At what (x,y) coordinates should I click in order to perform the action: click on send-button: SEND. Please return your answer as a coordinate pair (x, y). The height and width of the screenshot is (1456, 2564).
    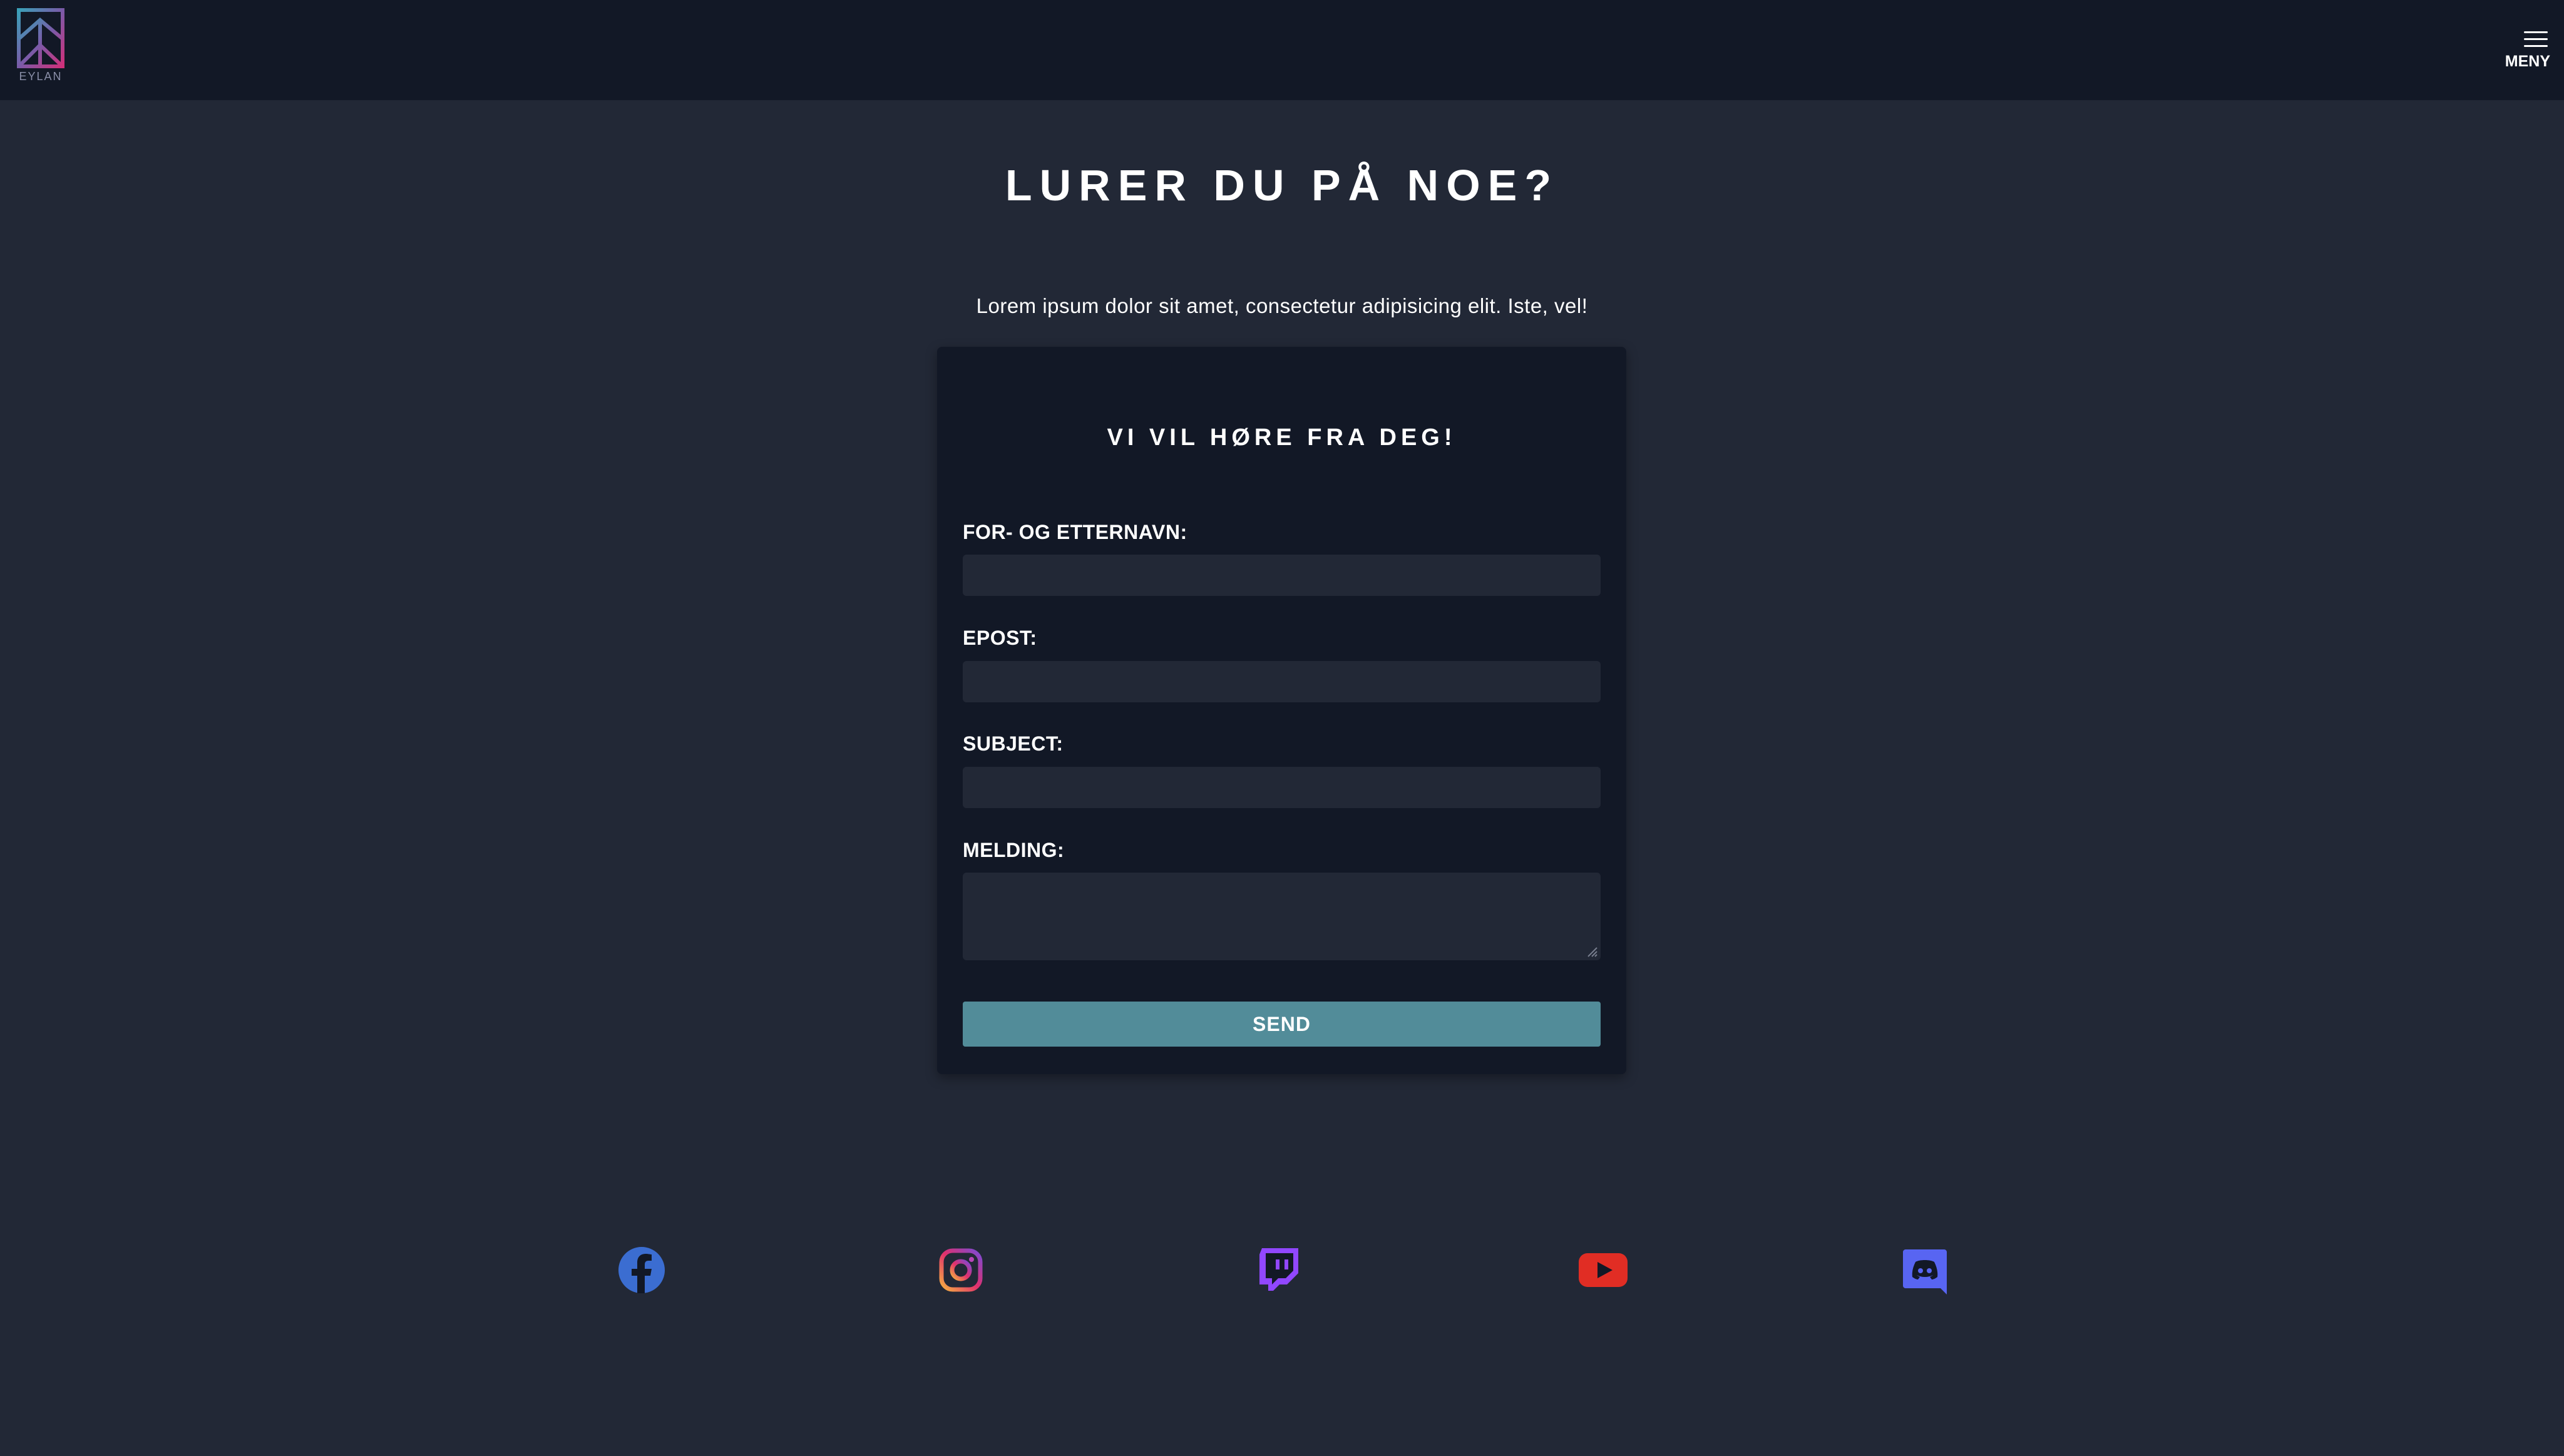
    Looking at the image, I should click on (1282, 1025).